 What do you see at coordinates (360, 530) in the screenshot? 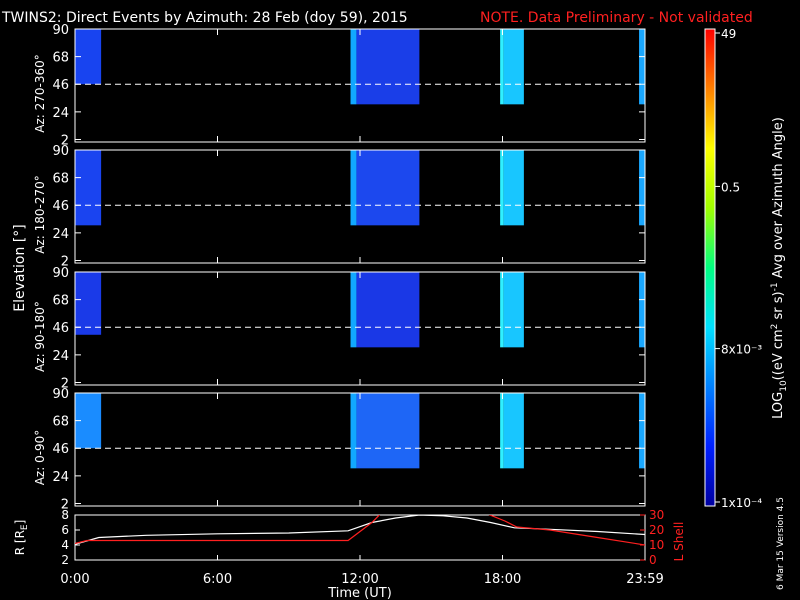
I see `lshell-line` at bounding box center [360, 530].